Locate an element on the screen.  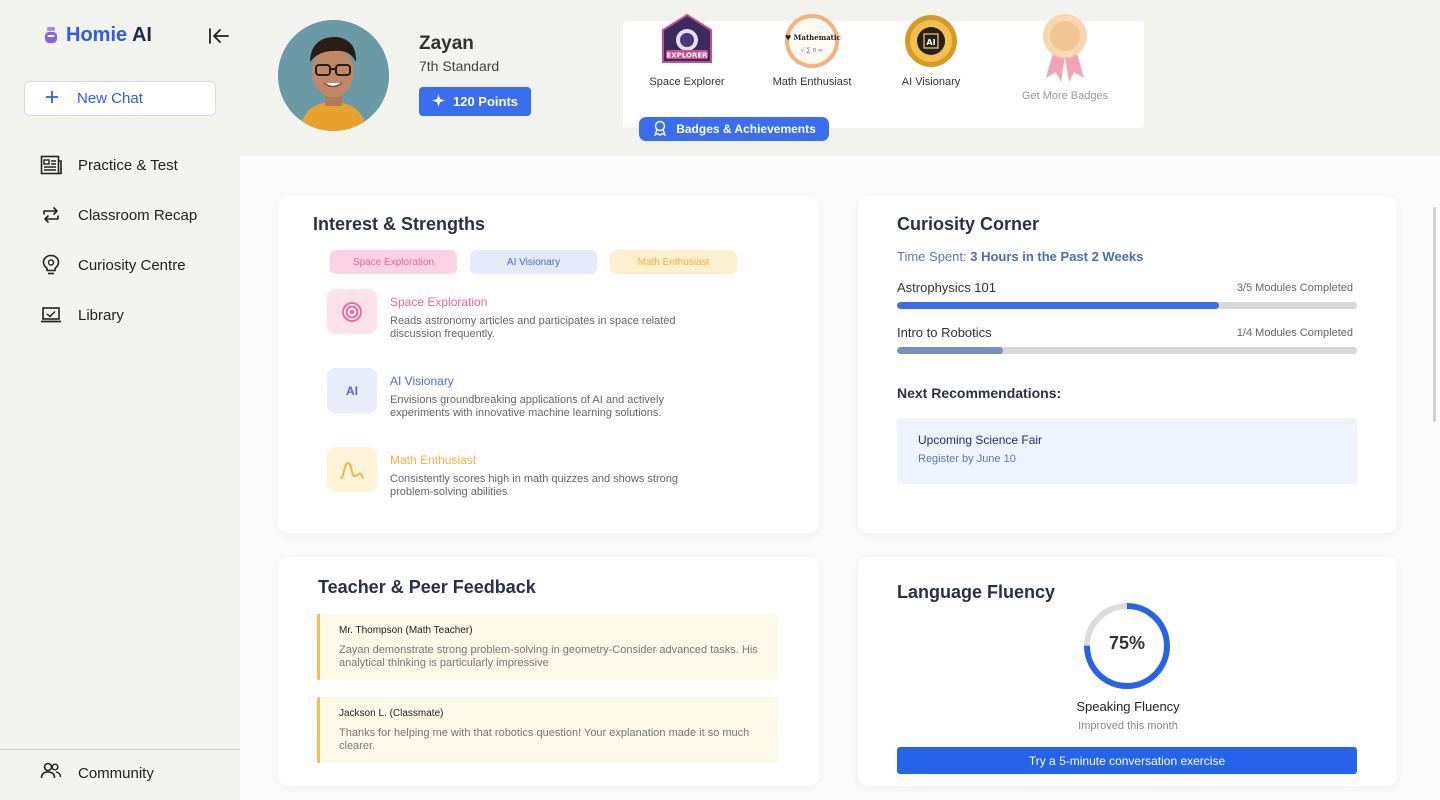
svg-text: AI is located at coordinates (930, 42).